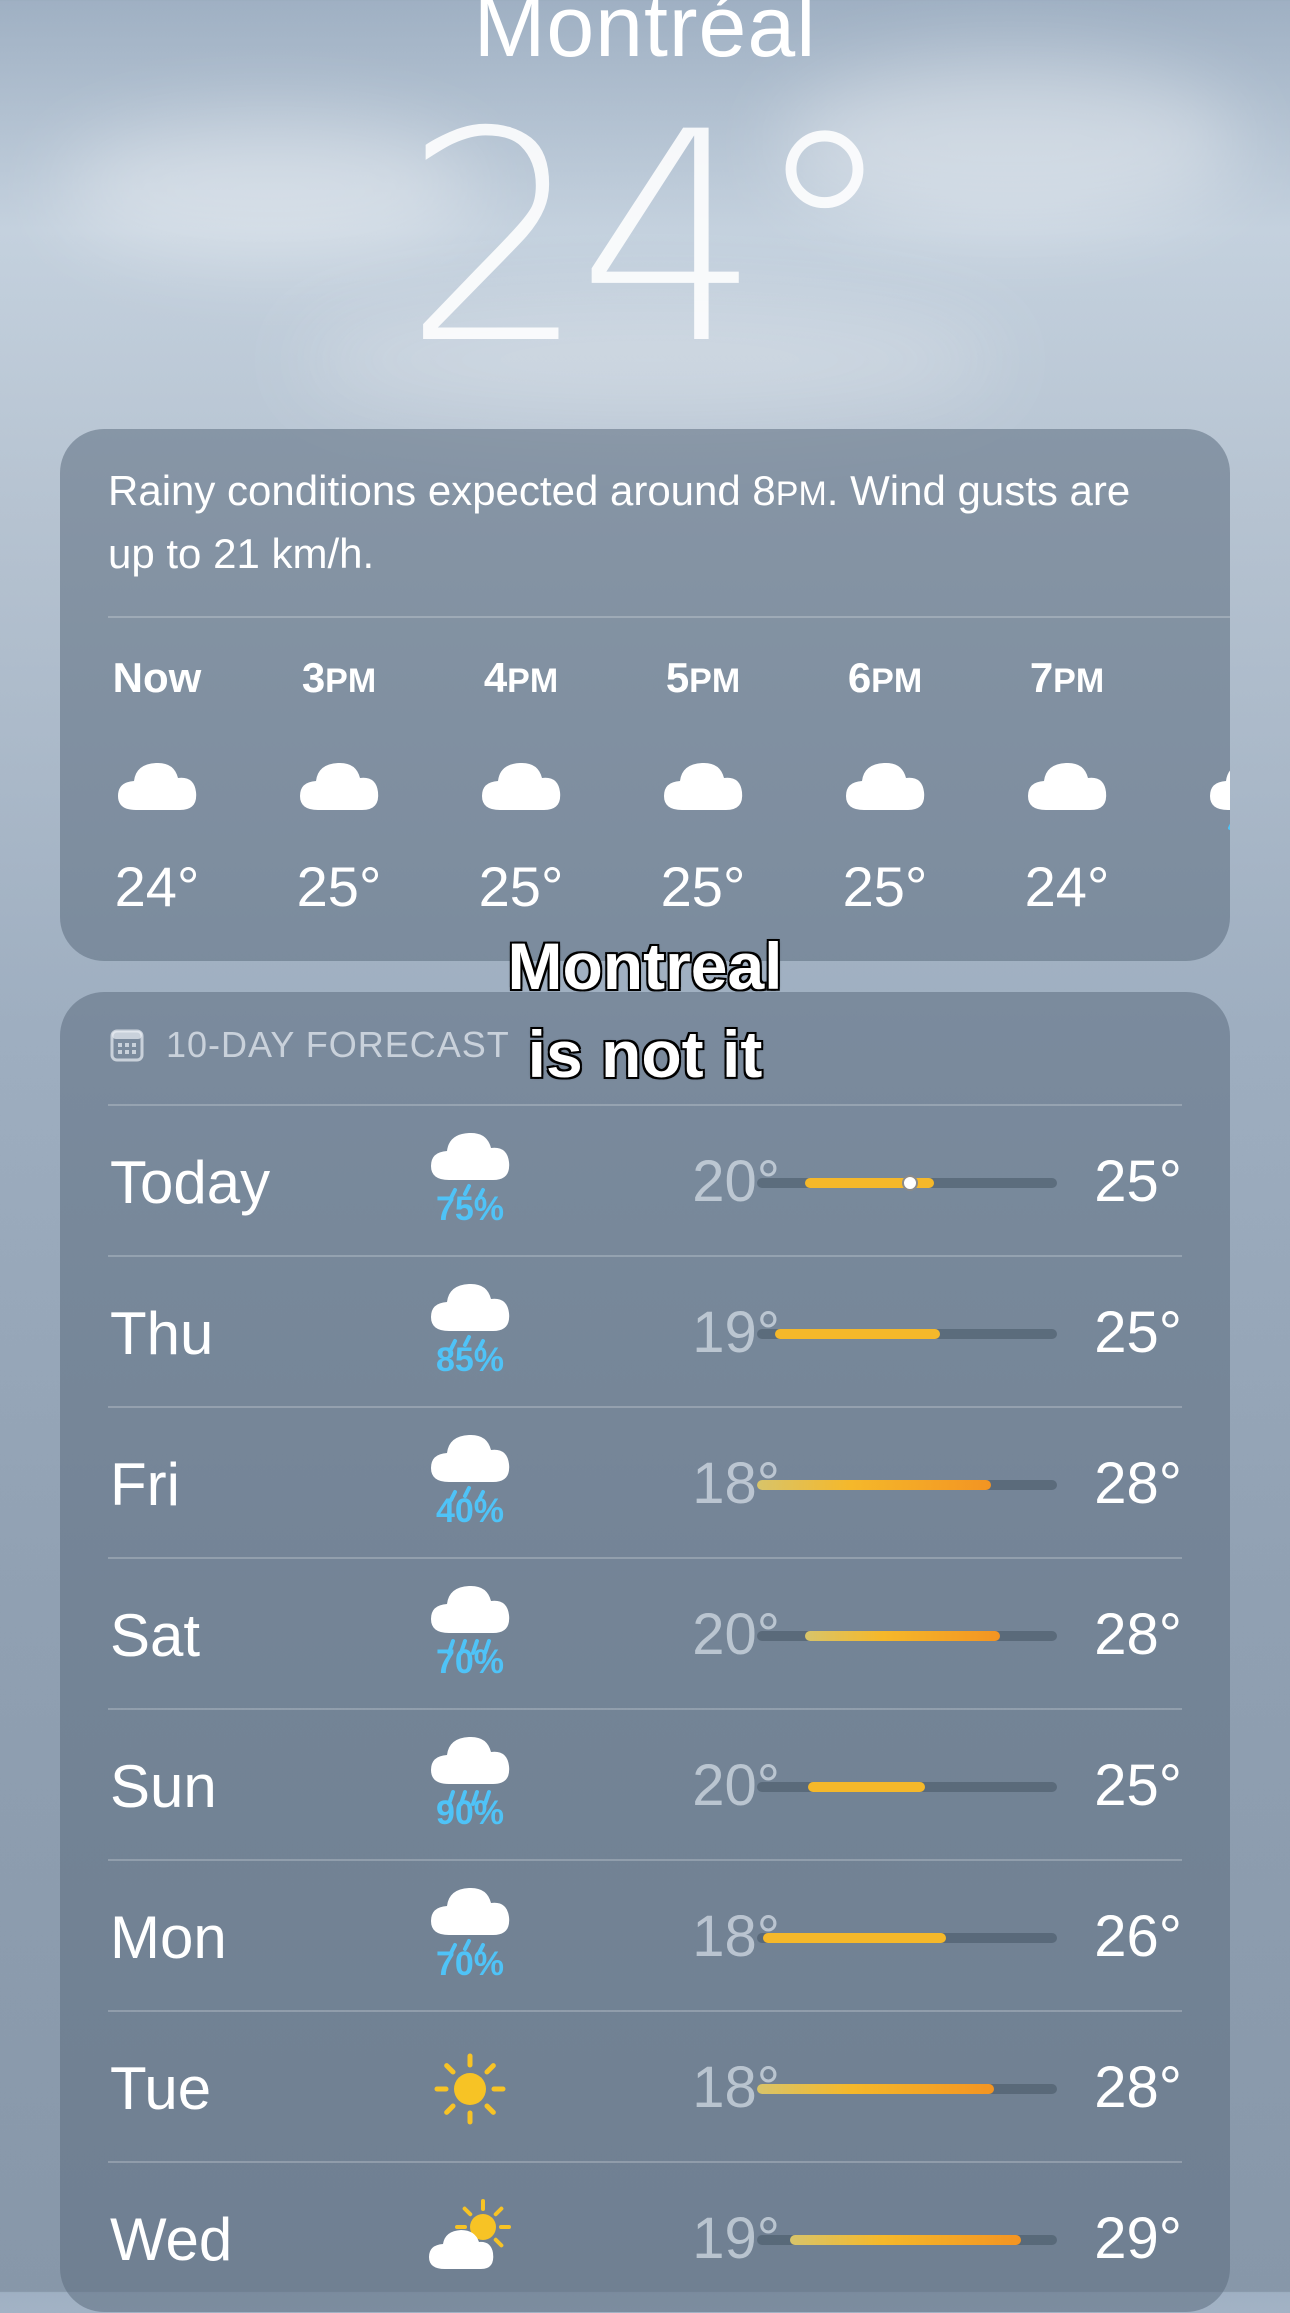 This screenshot has width=1290, height=2313. I want to click on day-label: Wed, so click(171, 2239).